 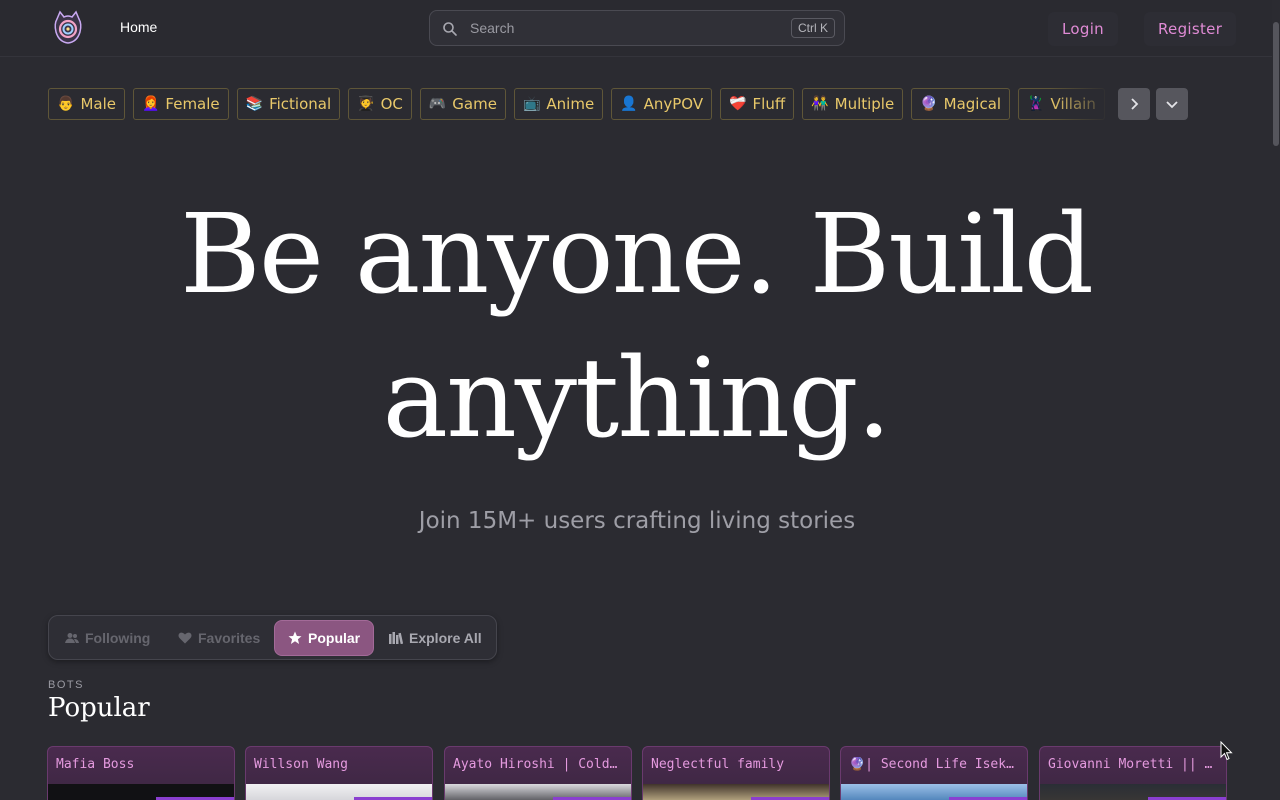 I want to click on tags-expand-button, so click(x=1172, y=104).